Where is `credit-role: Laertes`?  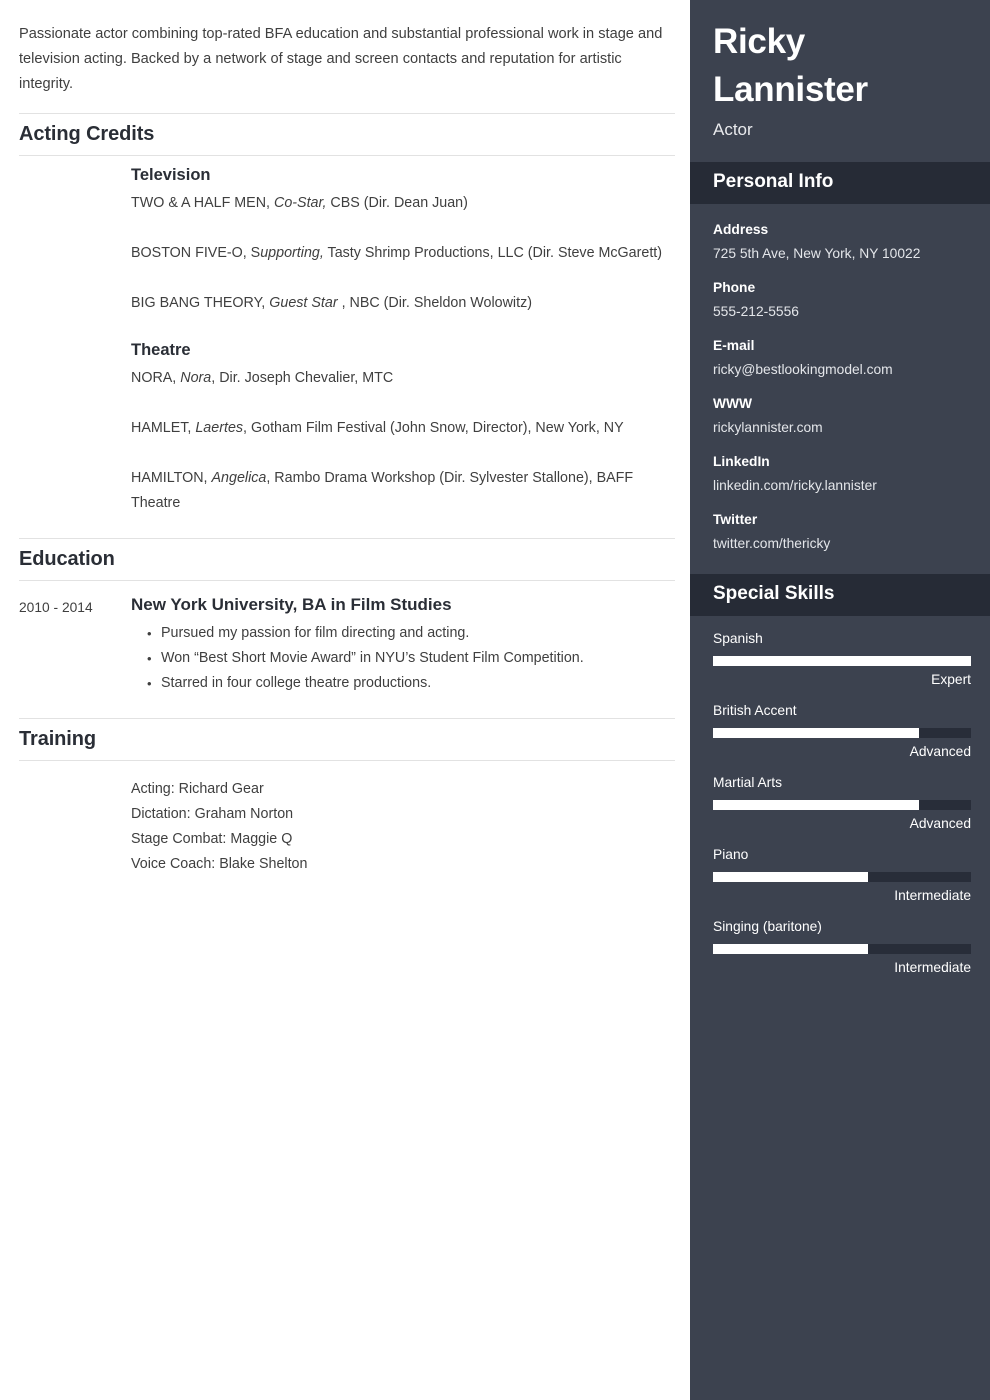 credit-role: Laertes is located at coordinates (219, 428).